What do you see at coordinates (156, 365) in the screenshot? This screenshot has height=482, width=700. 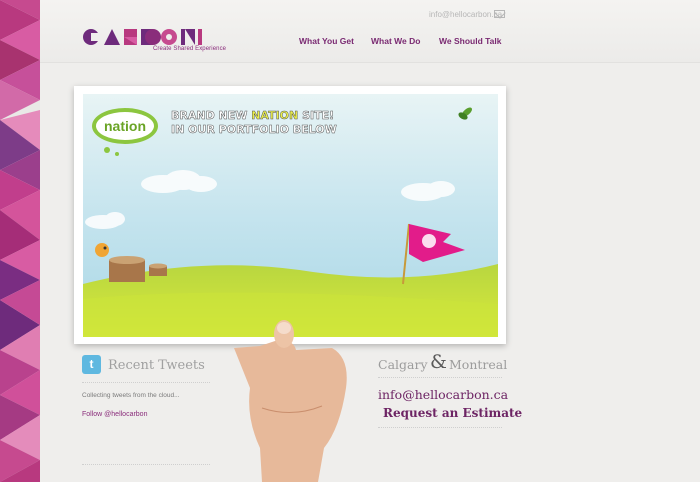 I see `tweets-title: Recent Tweets` at bounding box center [156, 365].